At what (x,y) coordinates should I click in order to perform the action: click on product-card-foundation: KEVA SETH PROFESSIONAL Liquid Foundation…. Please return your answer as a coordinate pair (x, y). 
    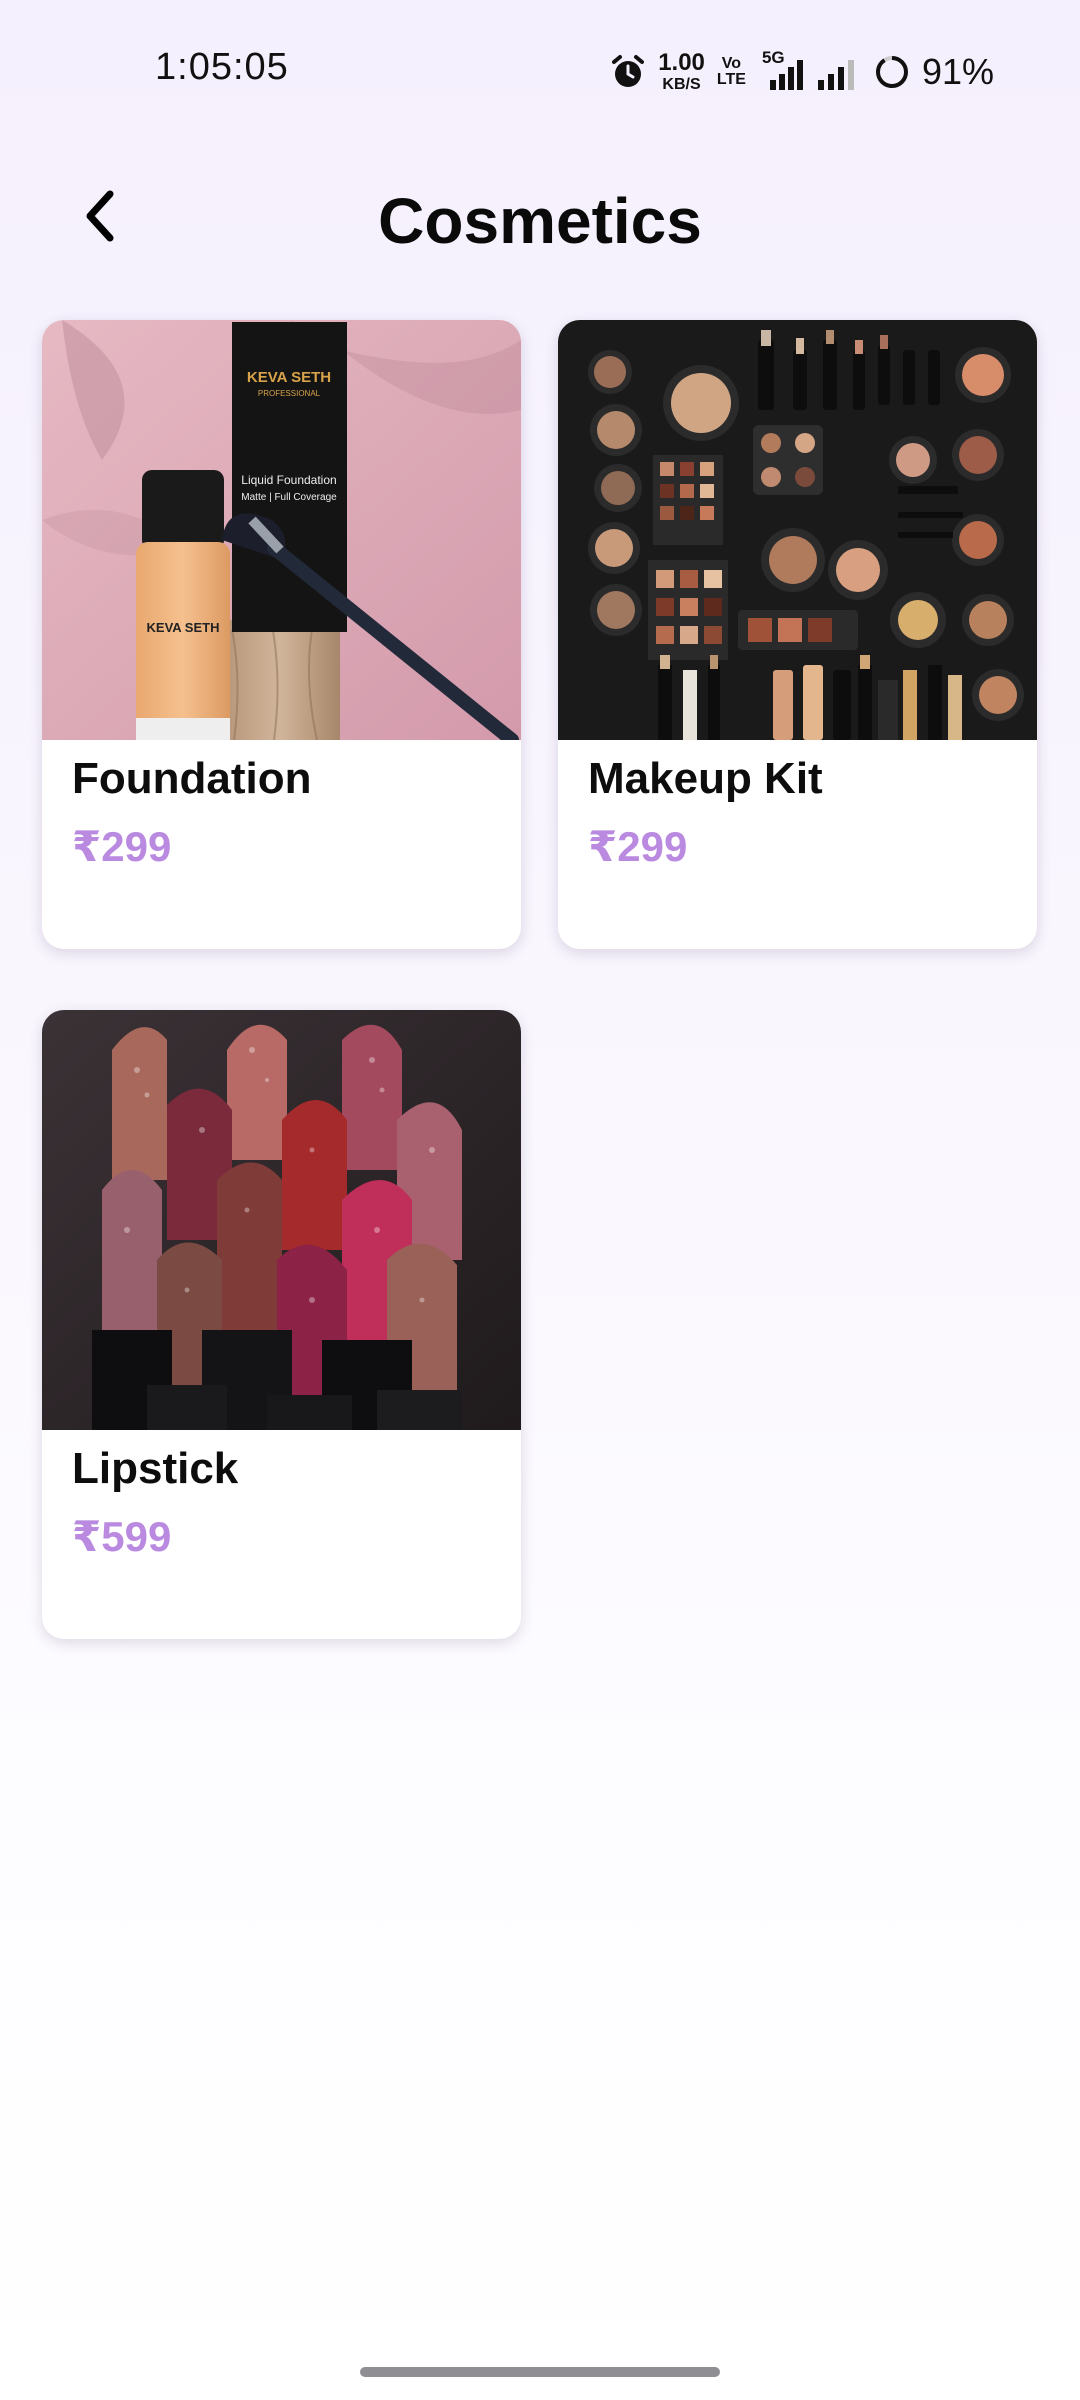
    Looking at the image, I should click on (281, 634).